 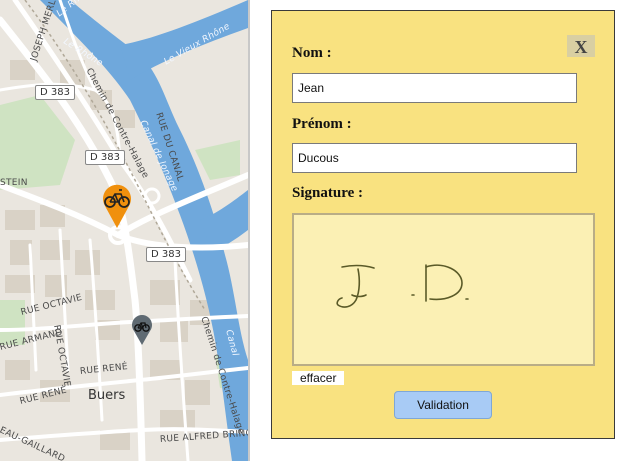 I want to click on clear-signature-button: effacer, so click(x=318, y=378).